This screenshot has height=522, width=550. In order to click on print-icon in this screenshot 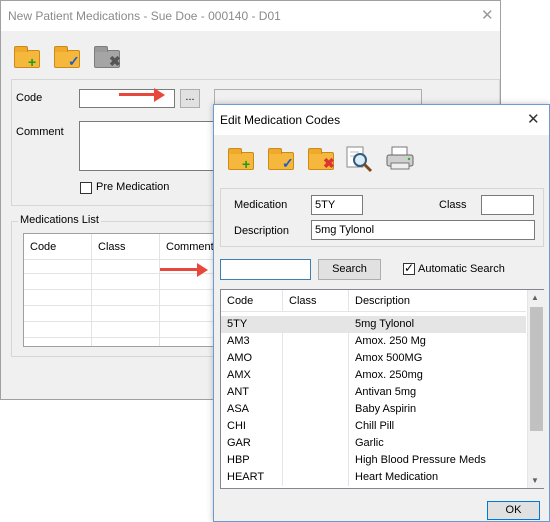, I will do `click(400, 158)`.